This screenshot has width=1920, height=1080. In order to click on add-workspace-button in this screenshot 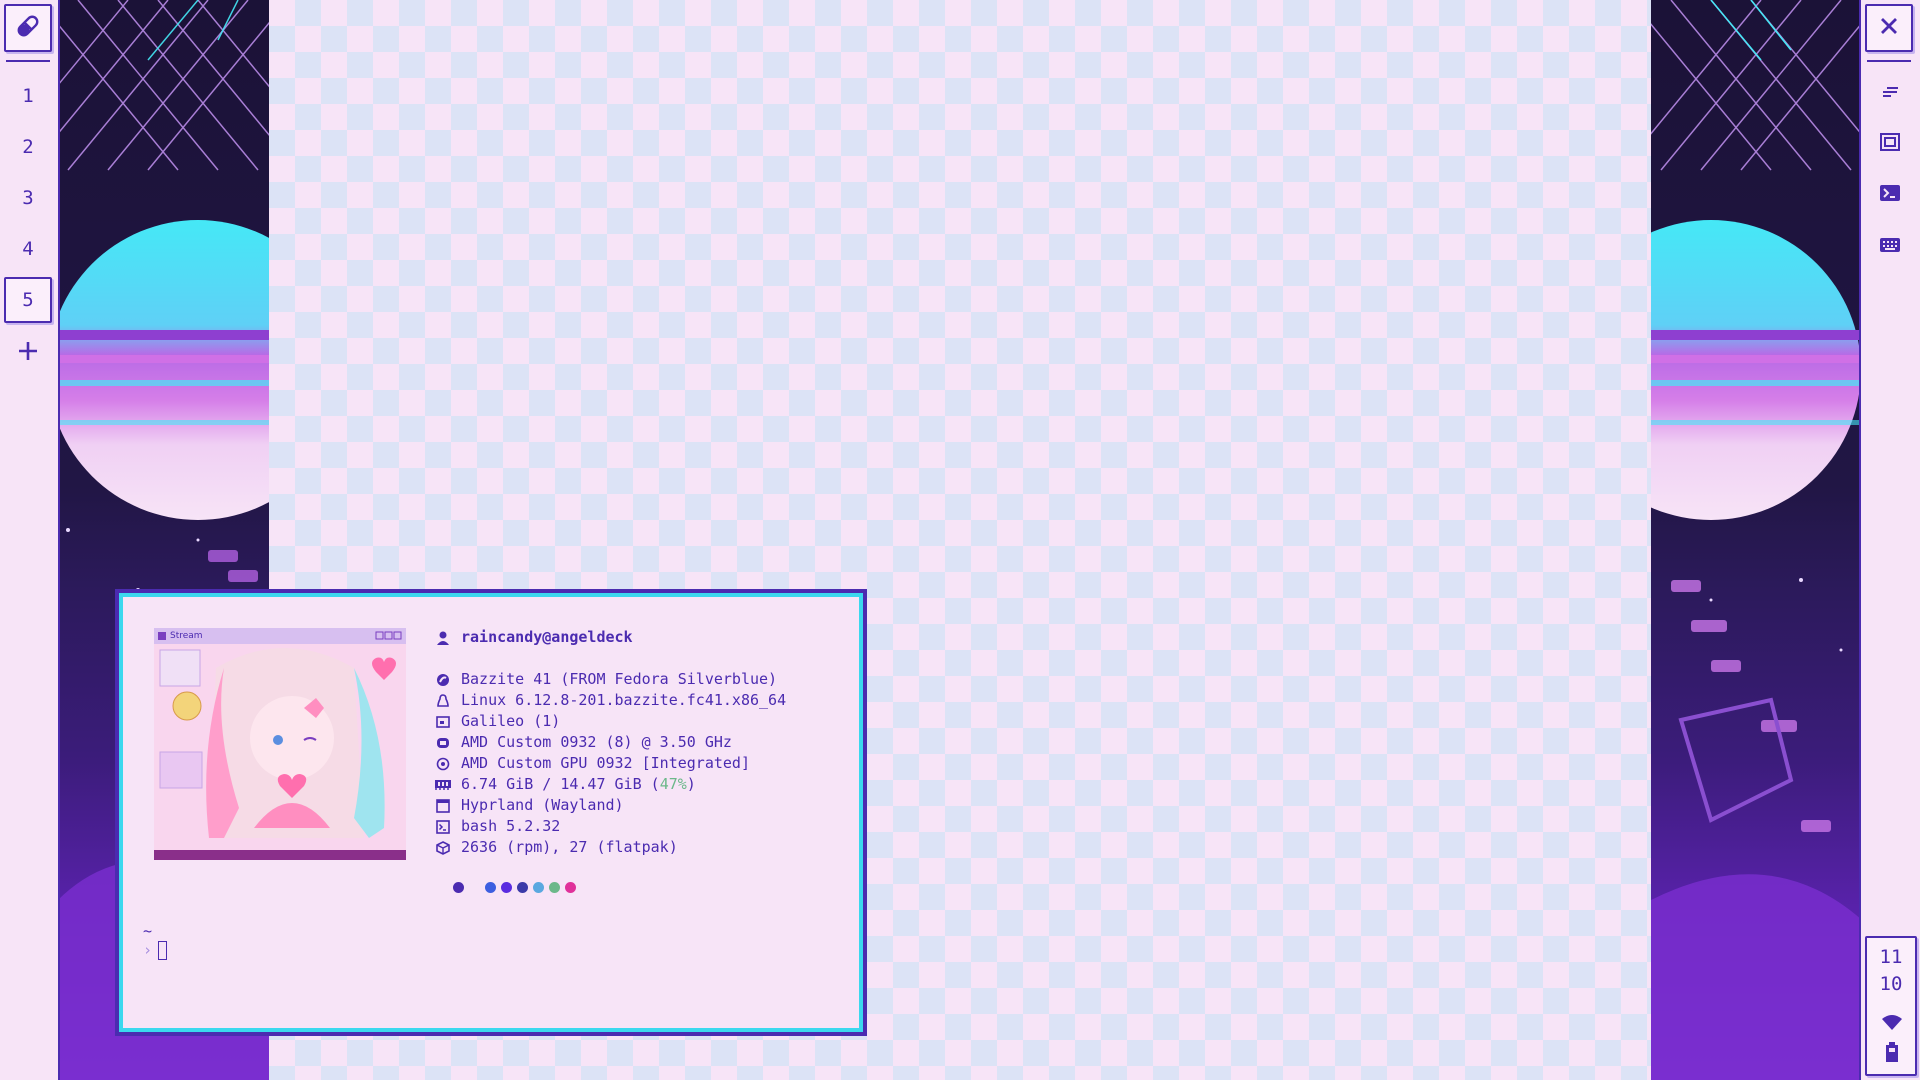, I will do `click(28, 353)`.